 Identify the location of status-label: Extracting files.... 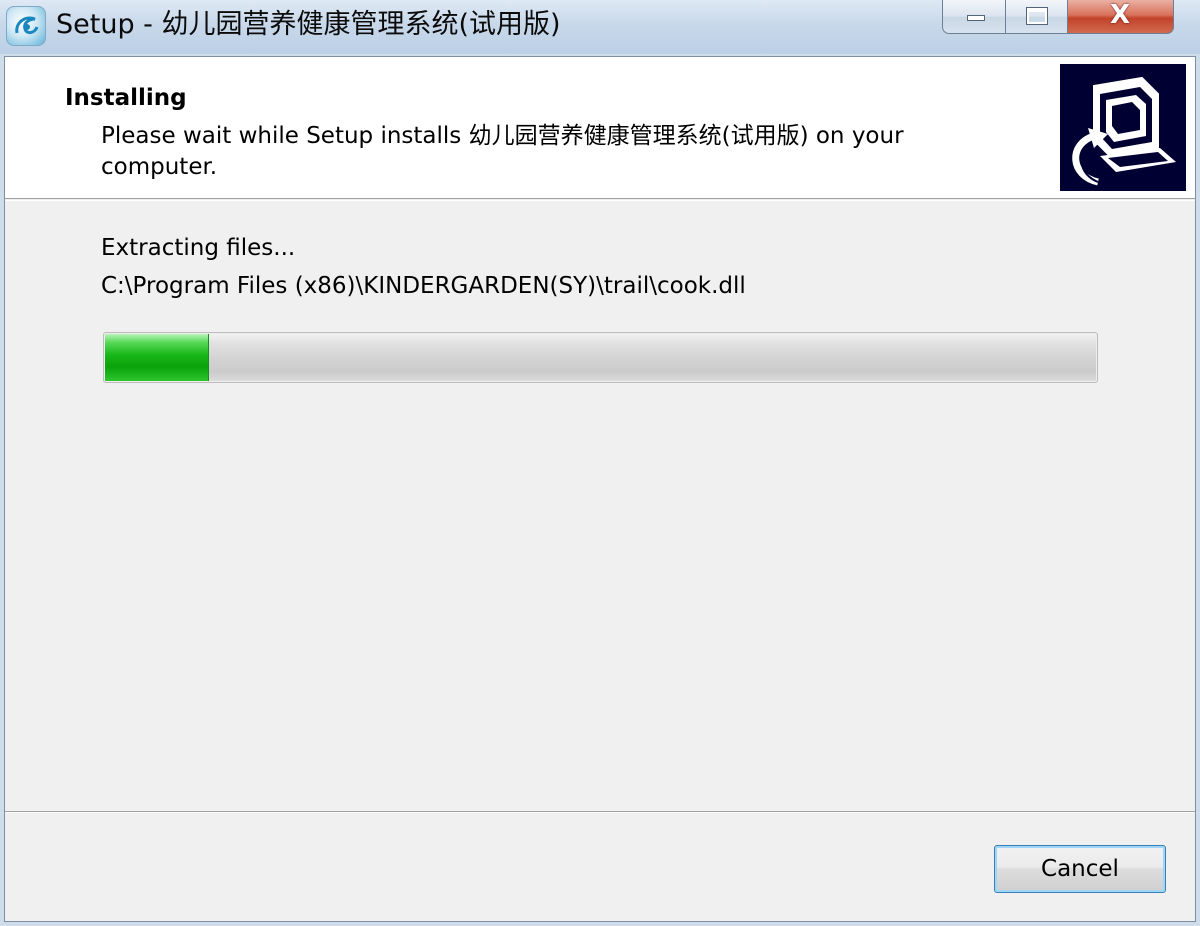
(198, 248).